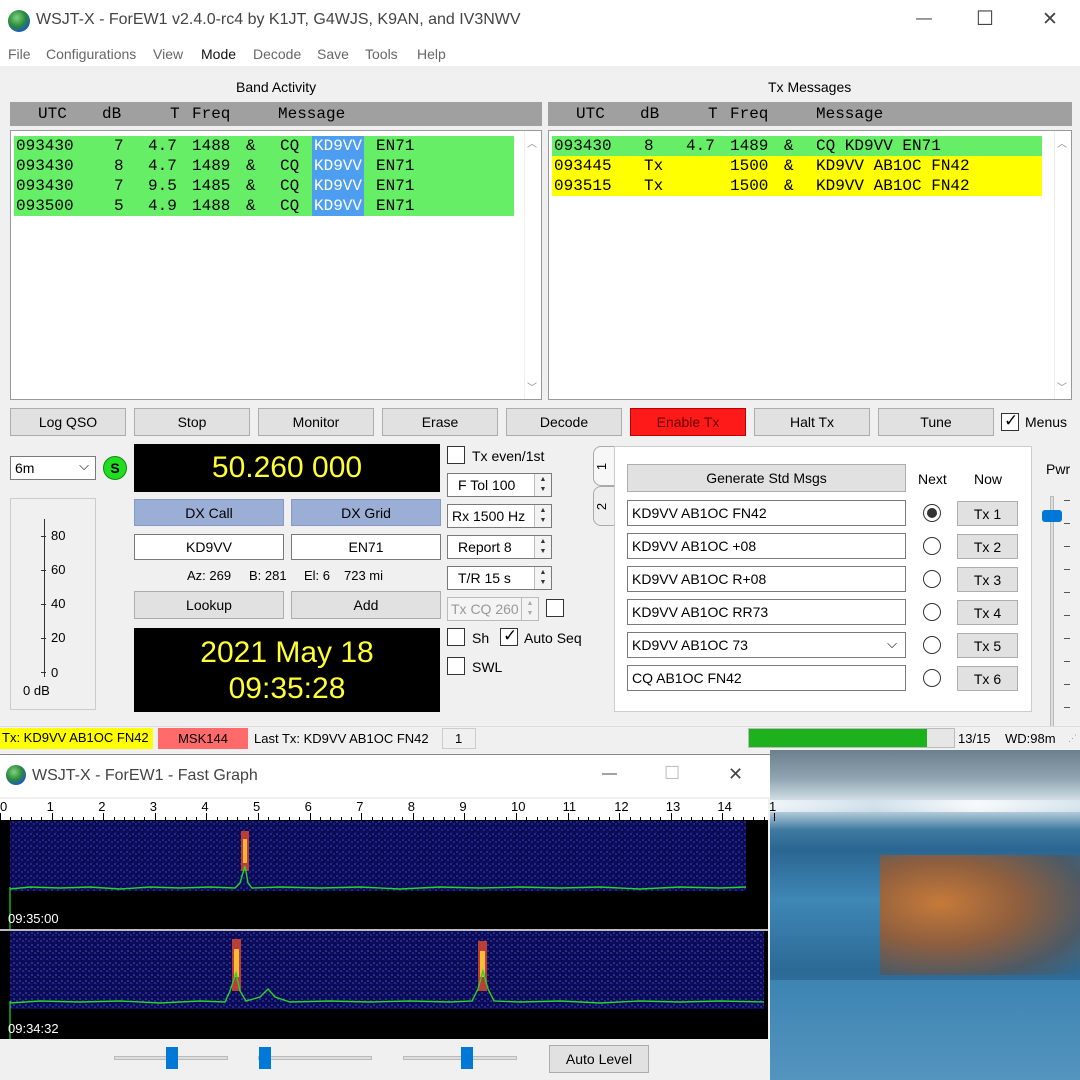  What do you see at coordinates (936, 422) in the screenshot?
I see `tune-button: Tune` at bounding box center [936, 422].